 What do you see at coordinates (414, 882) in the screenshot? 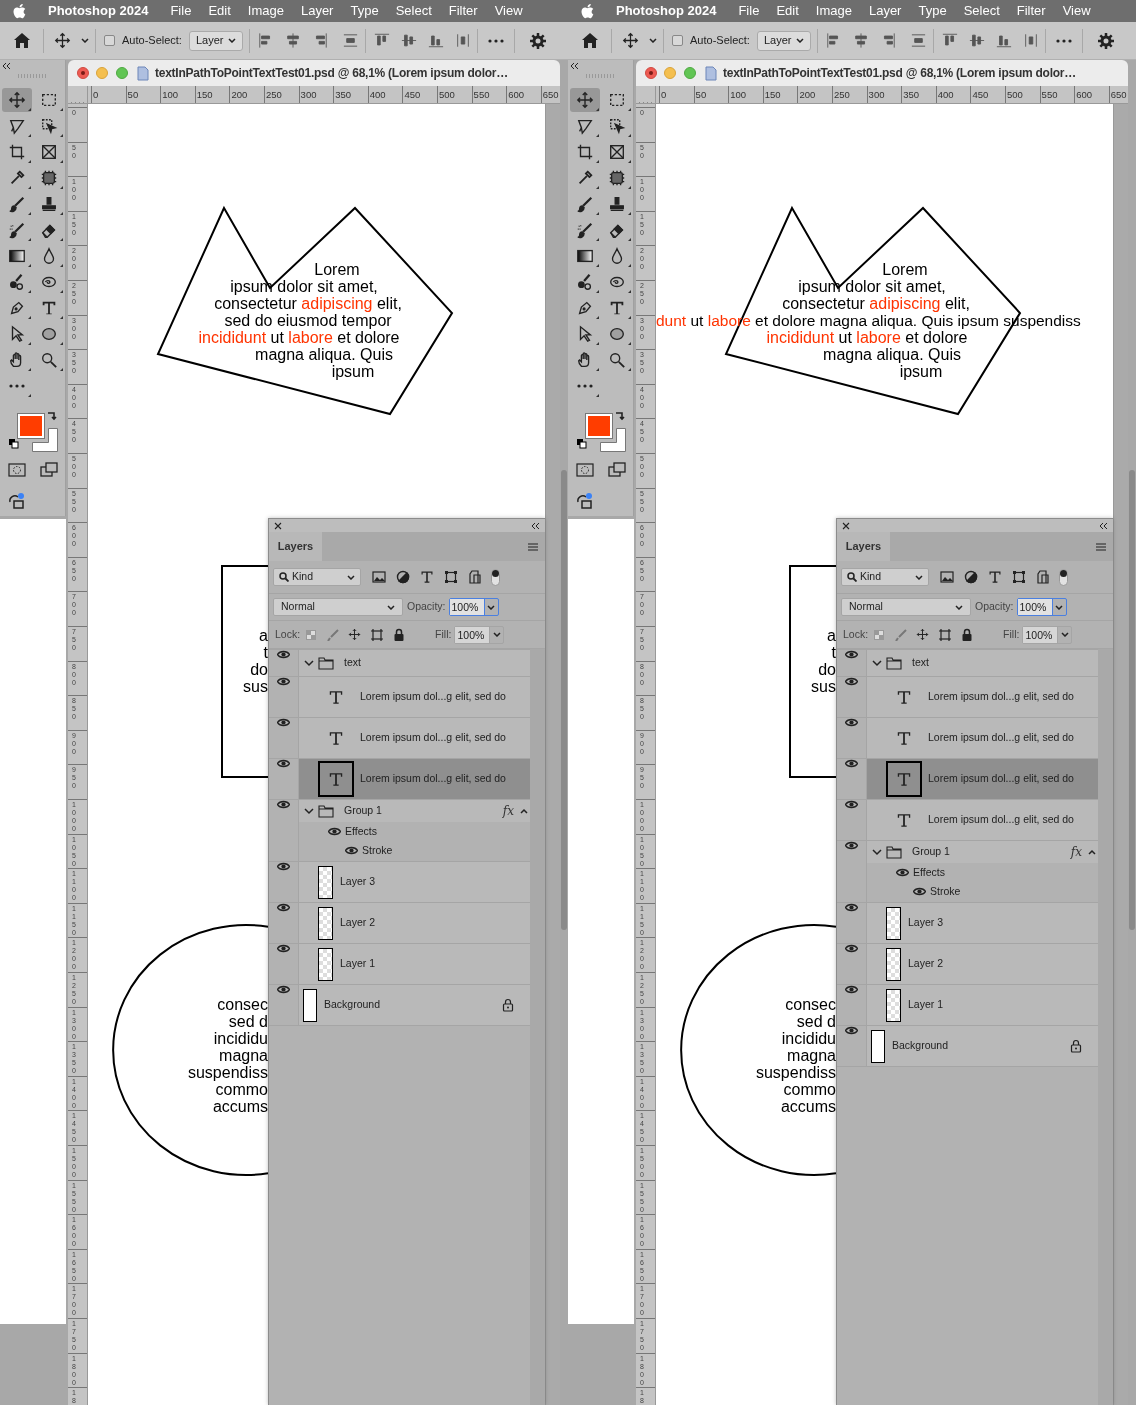
I see `layer-row: Layer 3` at bounding box center [414, 882].